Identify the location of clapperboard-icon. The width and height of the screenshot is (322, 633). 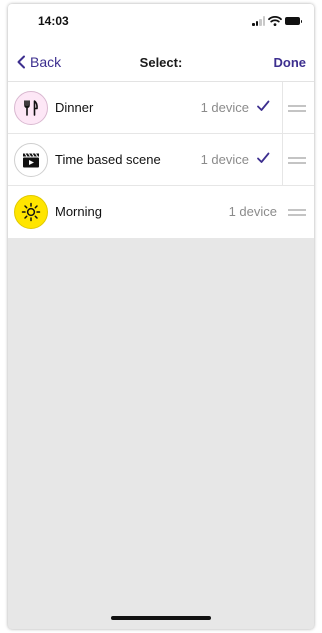
(31, 160).